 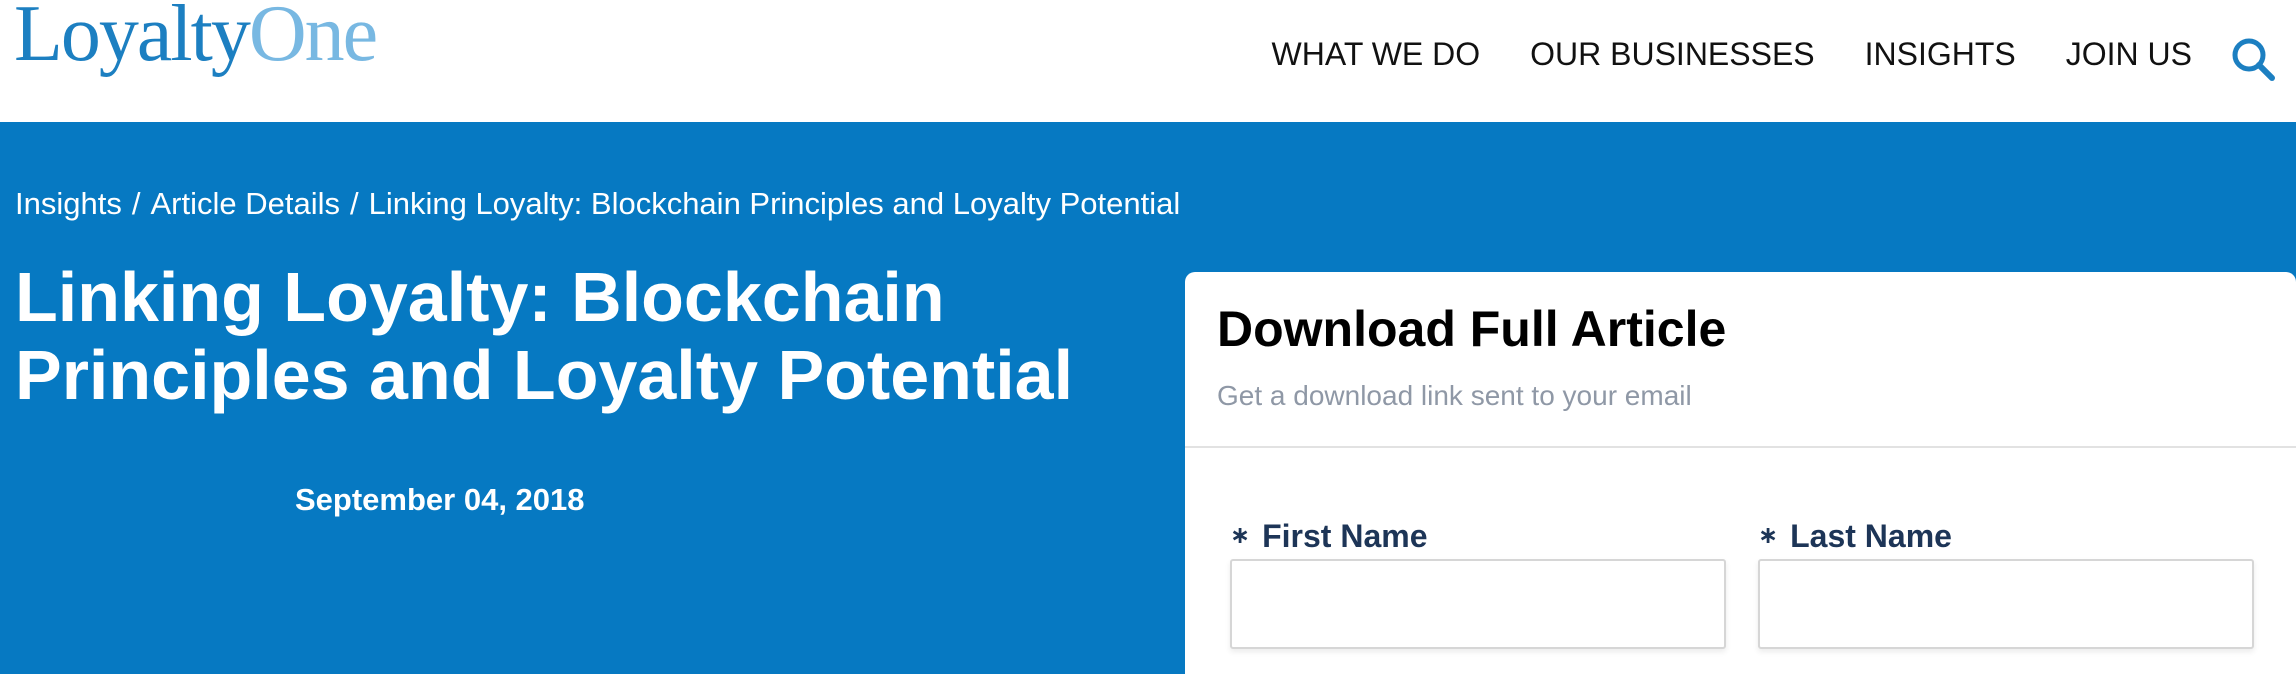 What do you see at coordinates (440, 499) in the screenshot?
I see `article-date: September 04, 2018` at bounding box center [440, 499].